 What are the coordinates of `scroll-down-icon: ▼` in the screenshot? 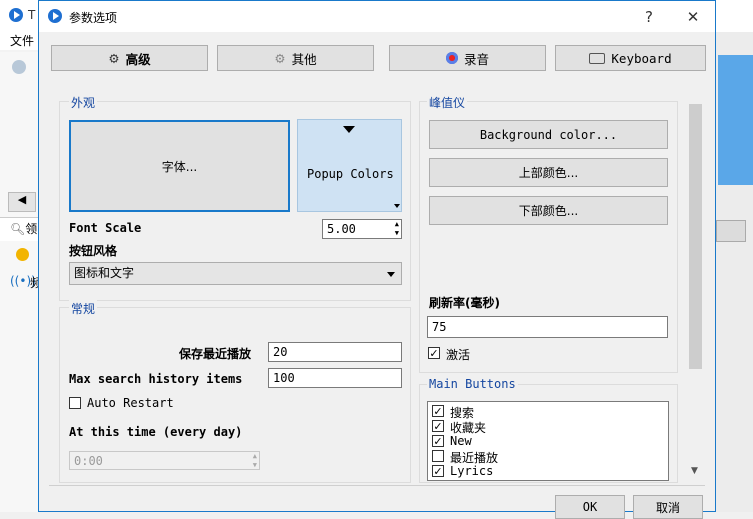 It's located at (694, 471).